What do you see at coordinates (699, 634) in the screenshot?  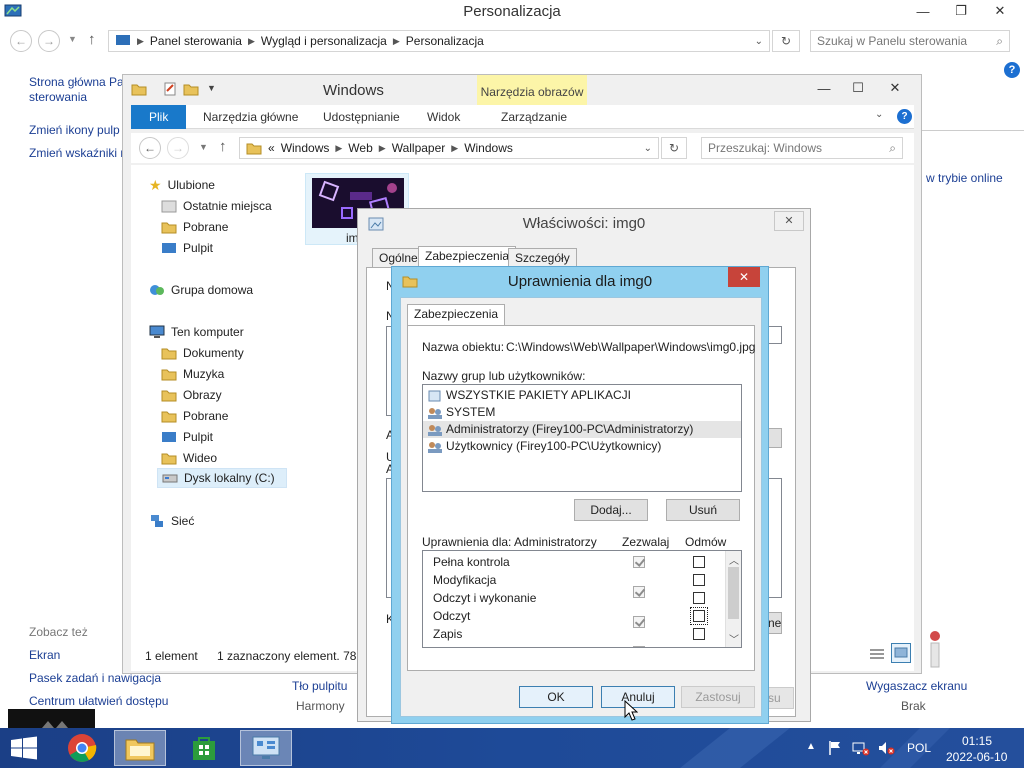 I see `deny-write-checkbox` at bounding box center [699, 634].